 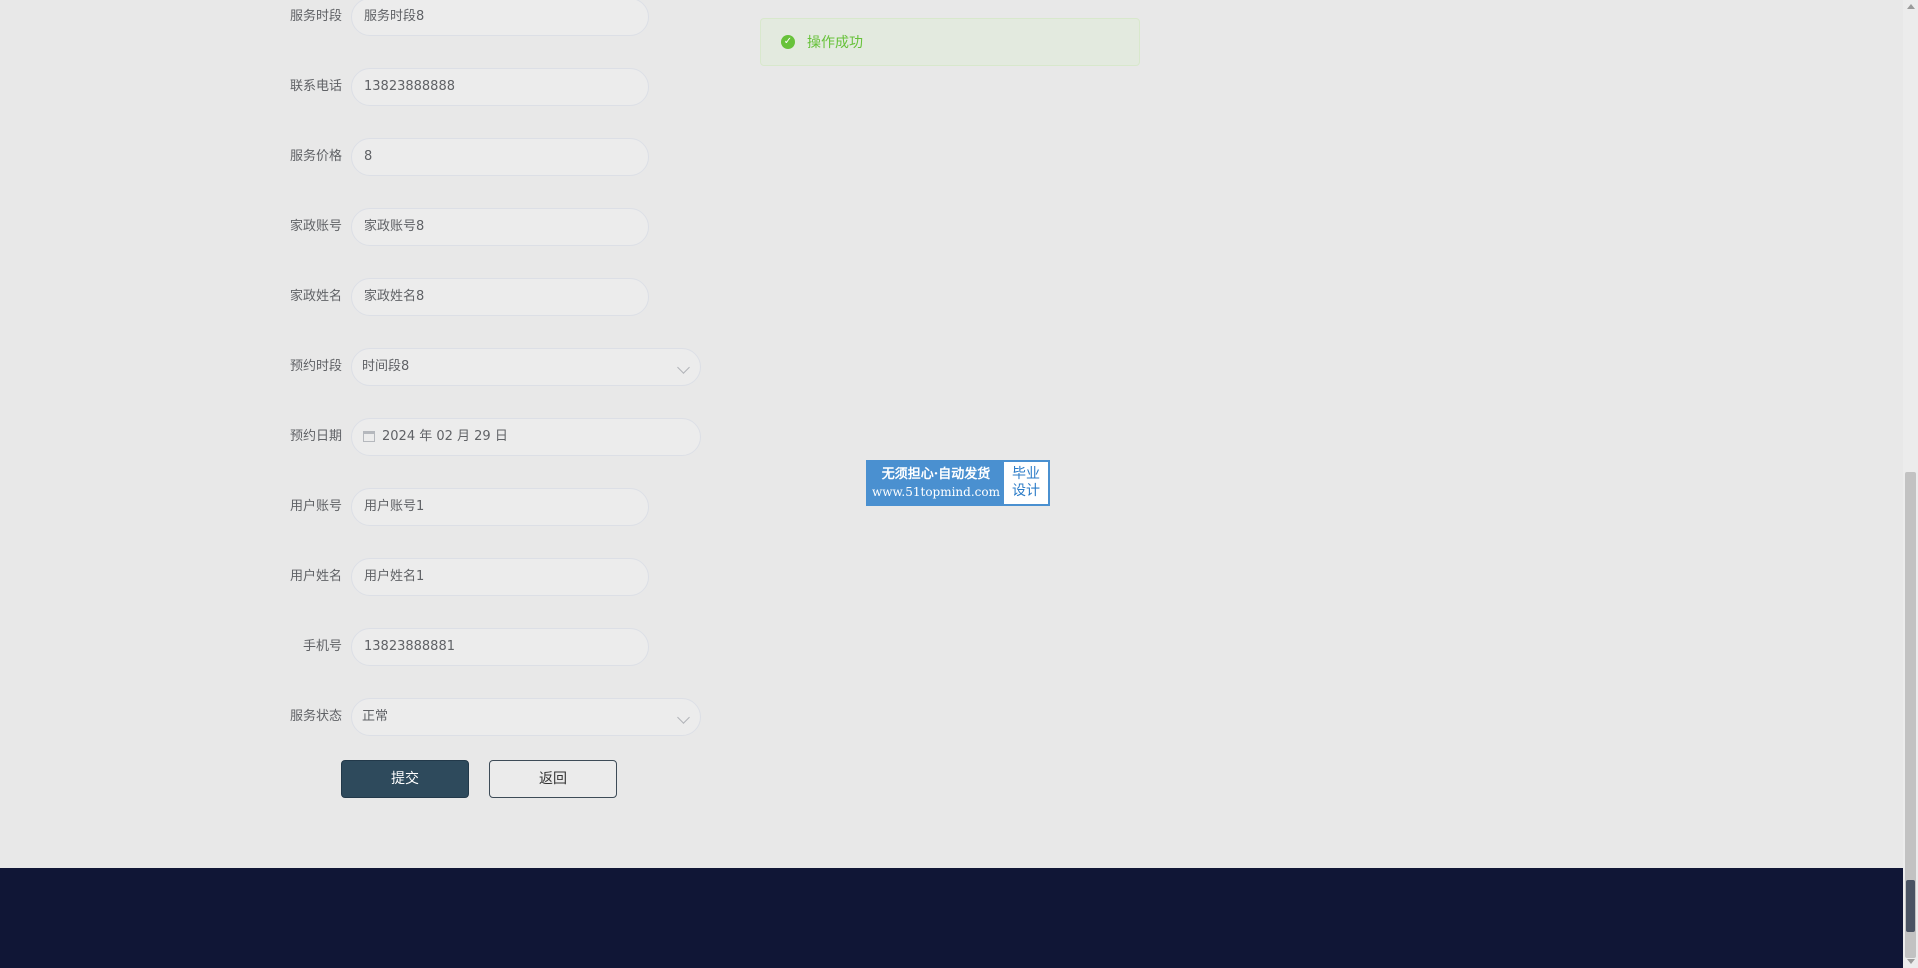 What do you see at coordinates (1910, 484) in the screenshot?
I see `vertical-scrollbar` at bounding box center [1910, 484].